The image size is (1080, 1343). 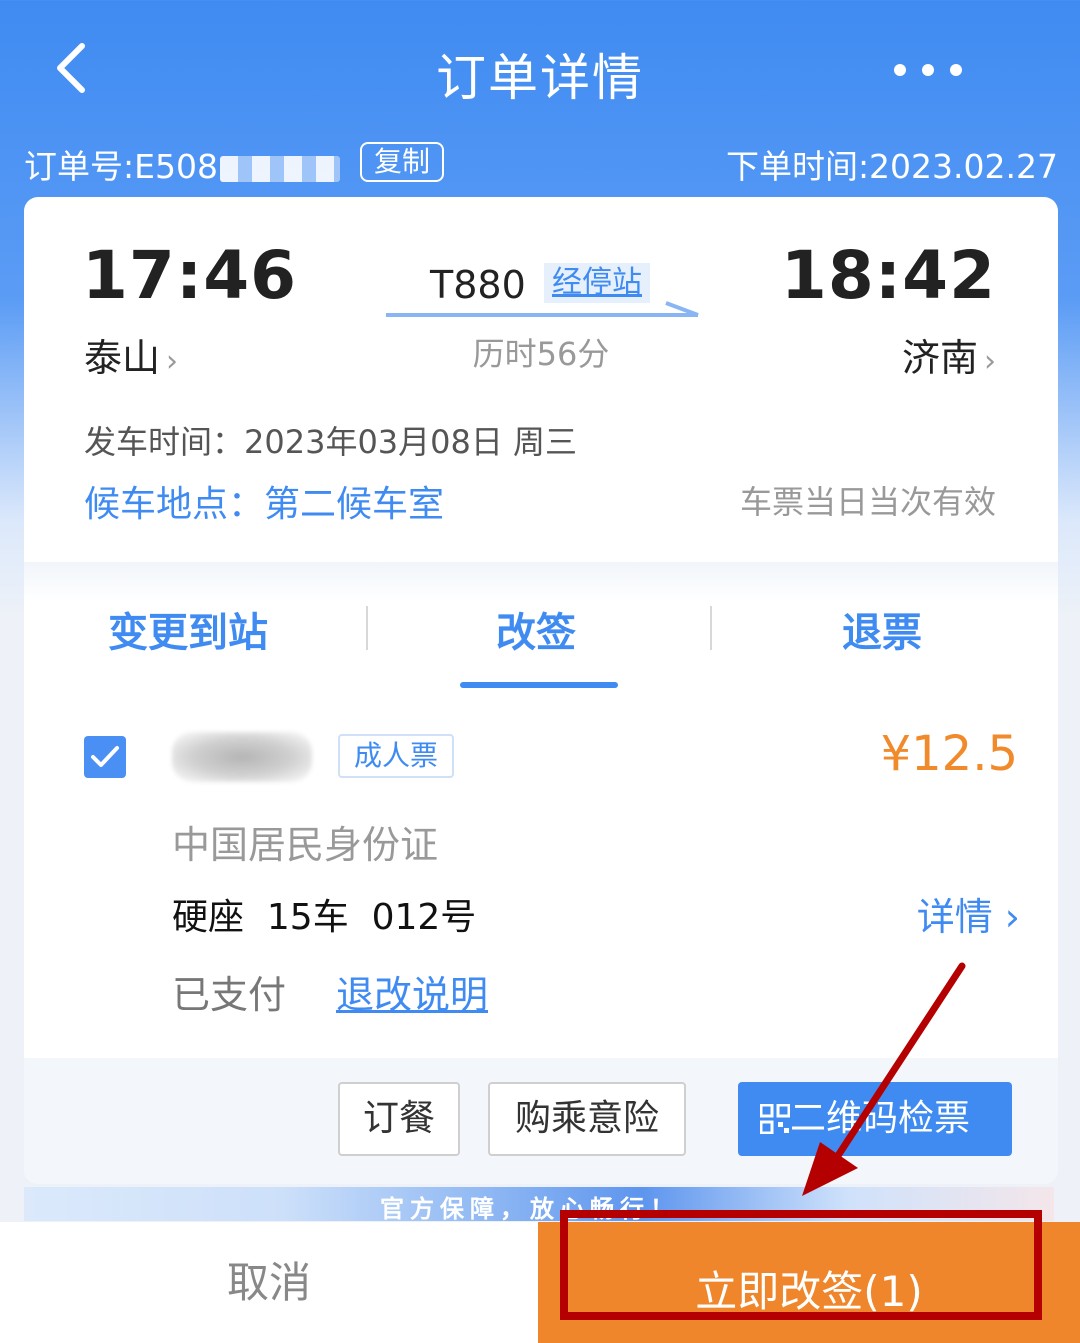 I want to click on id-type: 中国居民身份证, so click(x=305, y=845).